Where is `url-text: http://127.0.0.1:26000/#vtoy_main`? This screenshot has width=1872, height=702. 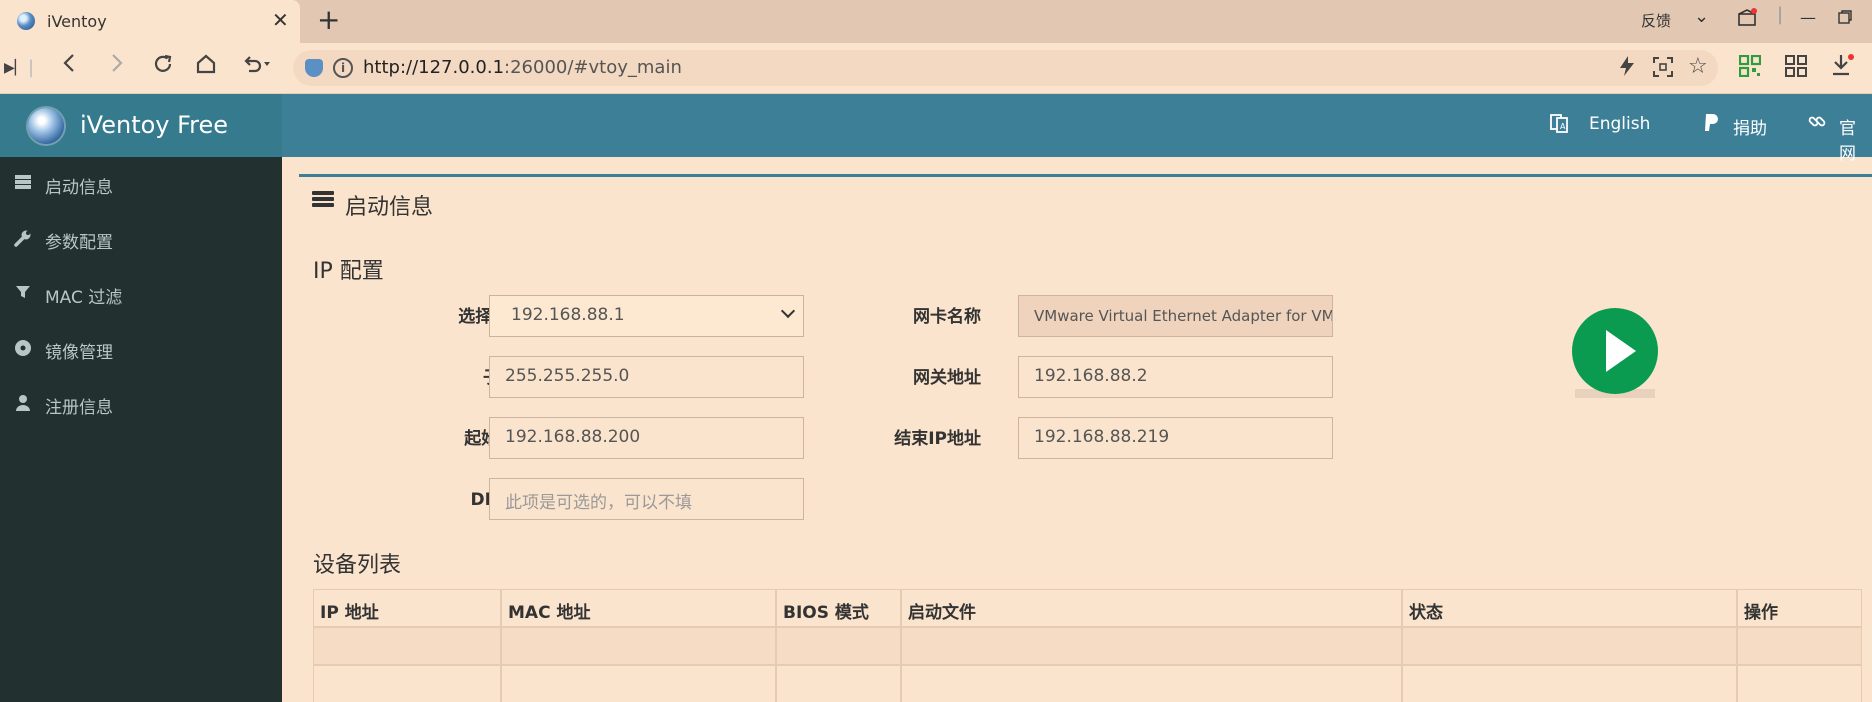
url-text: http://127.0.0.1:26000/#vtoy_main is located at coordinates (522, 67).